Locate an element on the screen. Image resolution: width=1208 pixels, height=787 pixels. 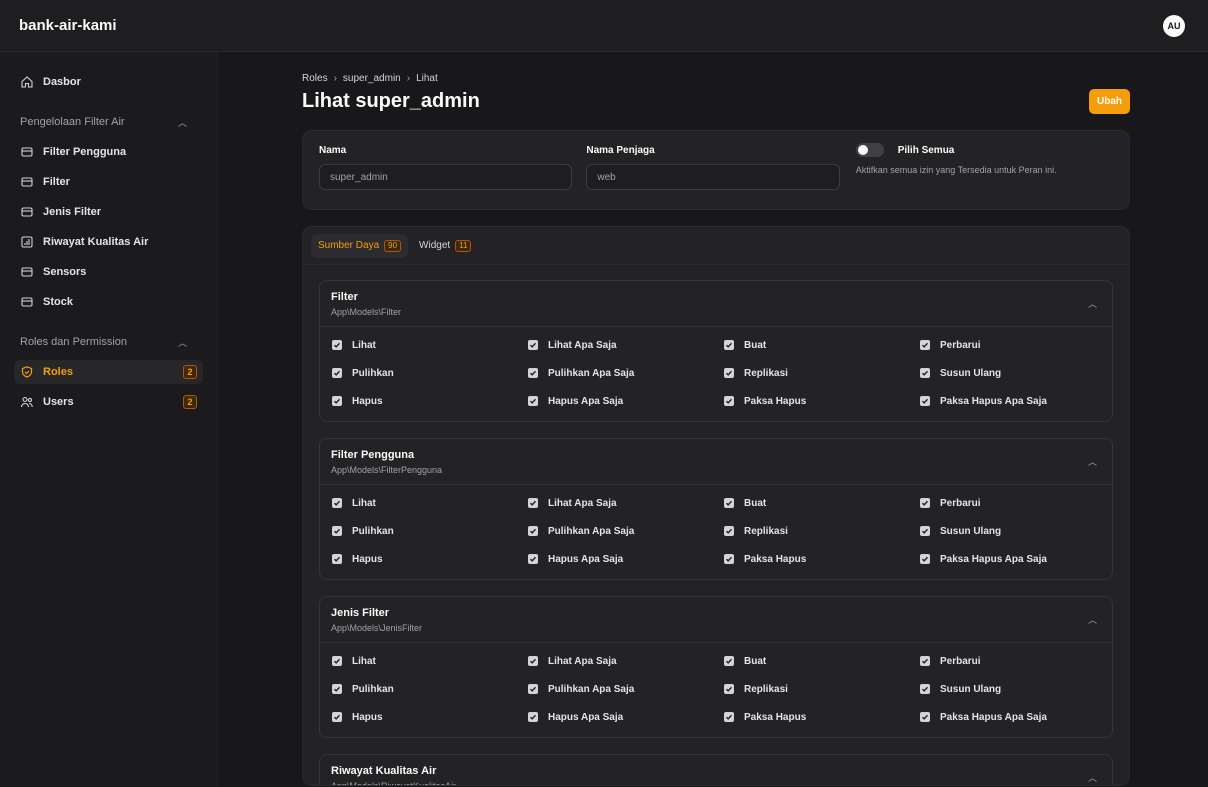
breadcrumb-roles: Roles is located at coordinates (315, 78).